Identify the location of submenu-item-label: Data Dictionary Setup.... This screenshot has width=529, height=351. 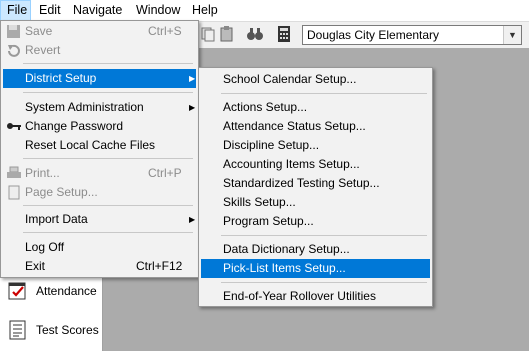
(286, 249).